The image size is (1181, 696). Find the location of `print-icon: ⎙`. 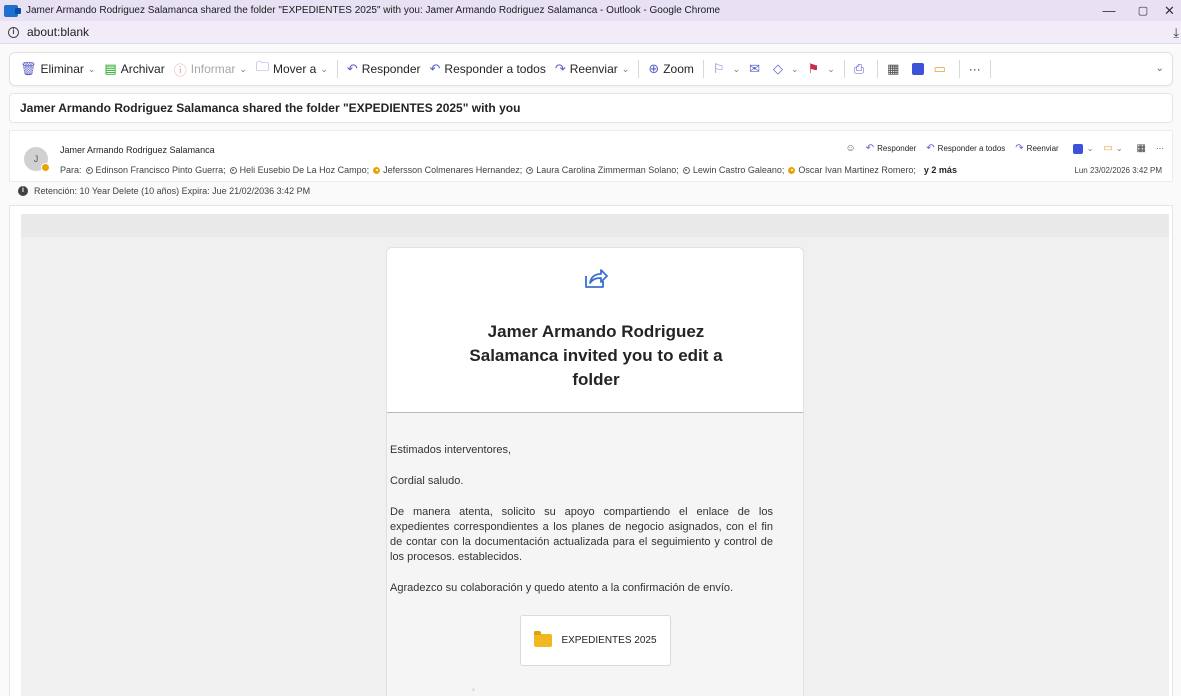

print-icon: ⎙ is located at coordinates (859, 68).